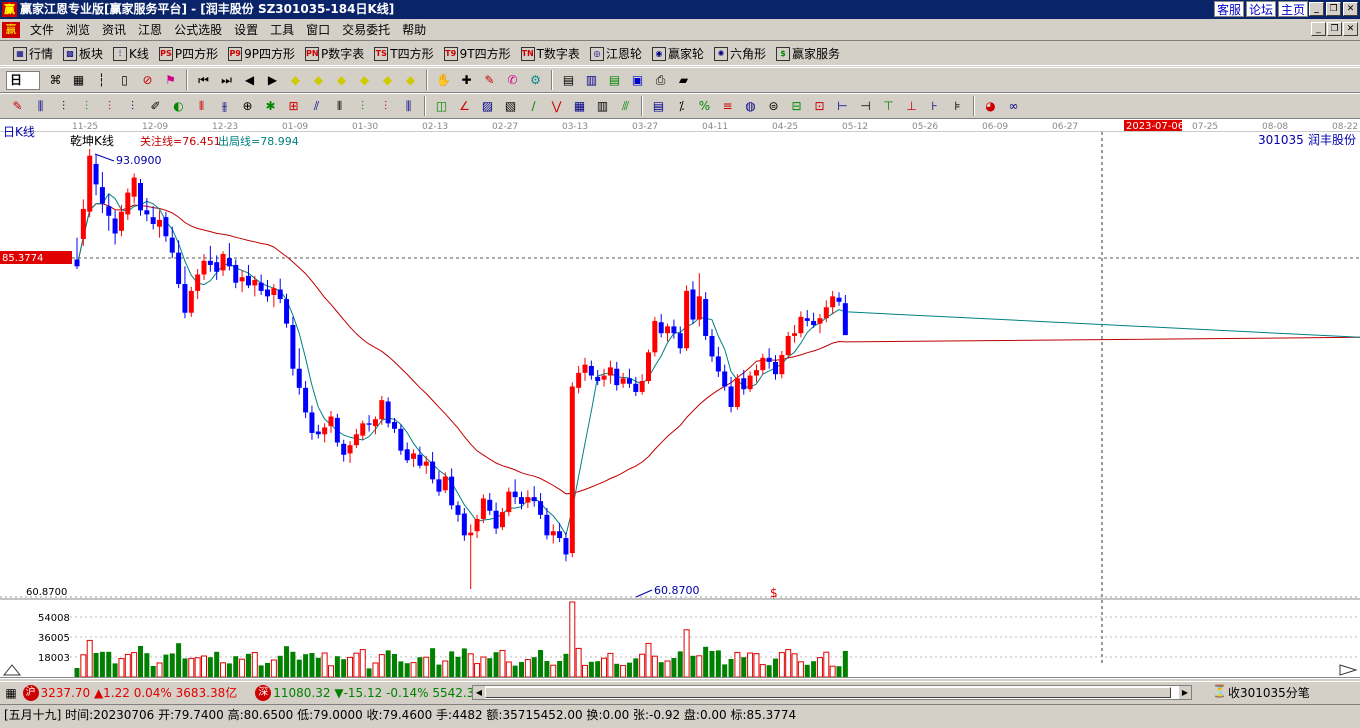 This screenshot has width=1360, height=728. Describe the element at coordinates (198, 29) in the screenshot. I see `menu-formula: 公式选股` at that location.